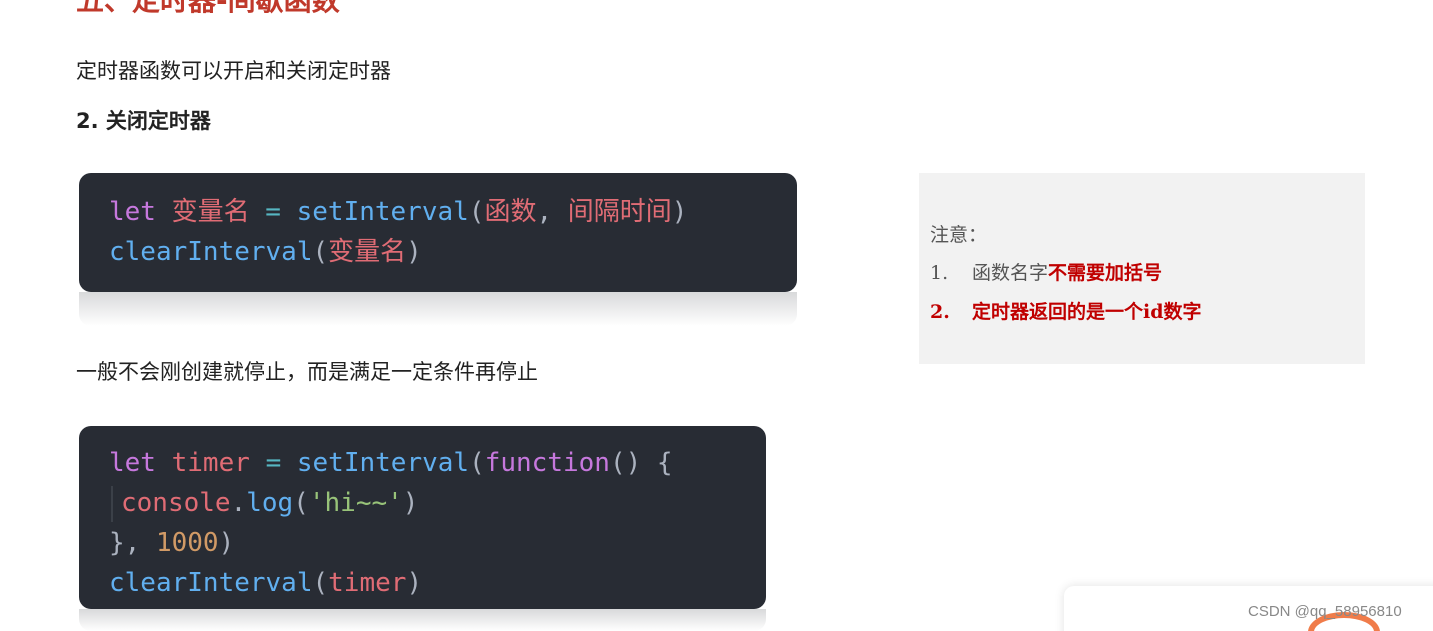  I want to click on code-argument: 变量名, so click(367, 252).